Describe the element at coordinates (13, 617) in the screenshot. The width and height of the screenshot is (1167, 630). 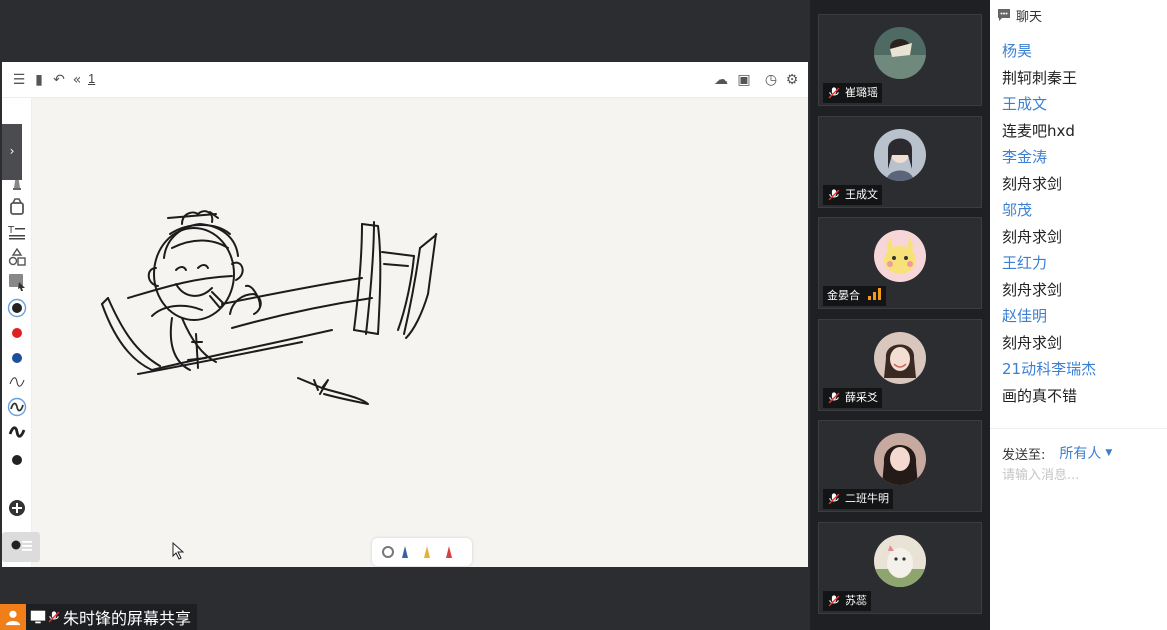
I see `user-icon` at that location.